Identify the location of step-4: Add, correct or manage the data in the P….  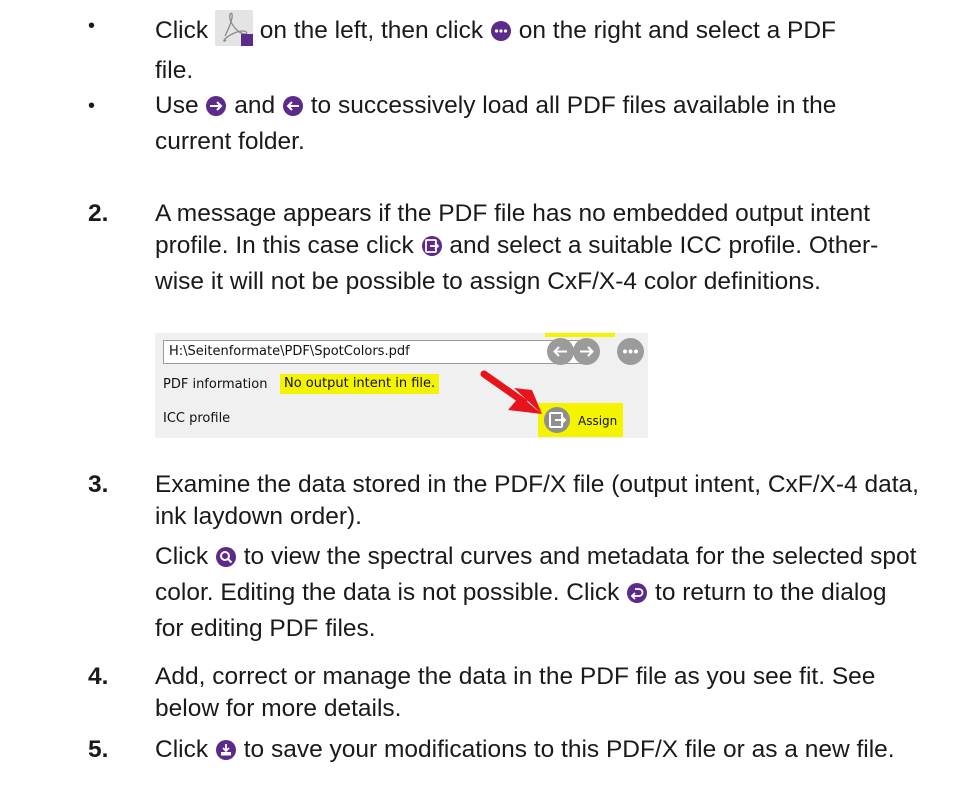
(565, 693).